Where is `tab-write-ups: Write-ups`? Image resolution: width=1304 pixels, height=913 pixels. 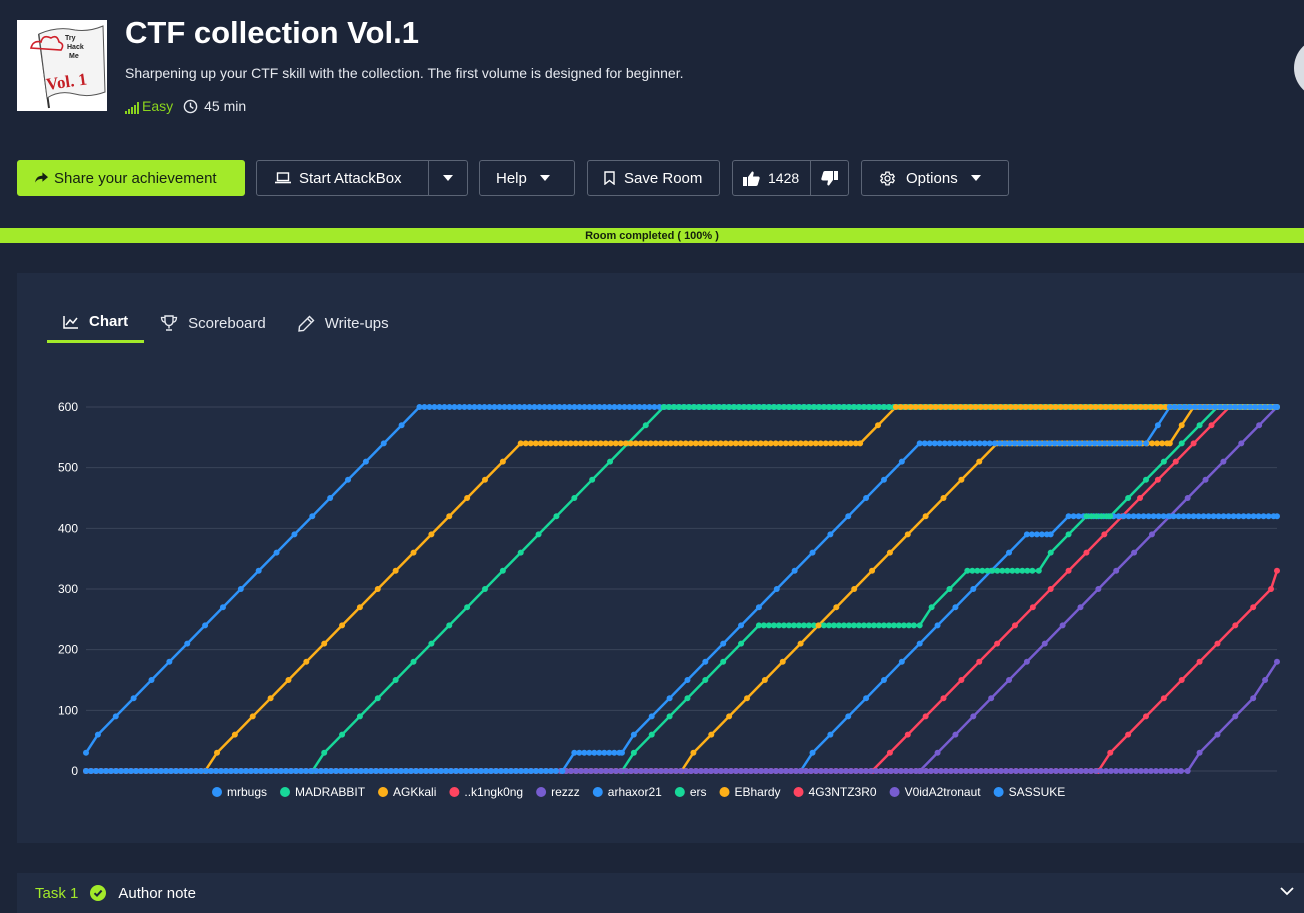 tab-write-ups: Write-ups is located at coordinates (343, 323).